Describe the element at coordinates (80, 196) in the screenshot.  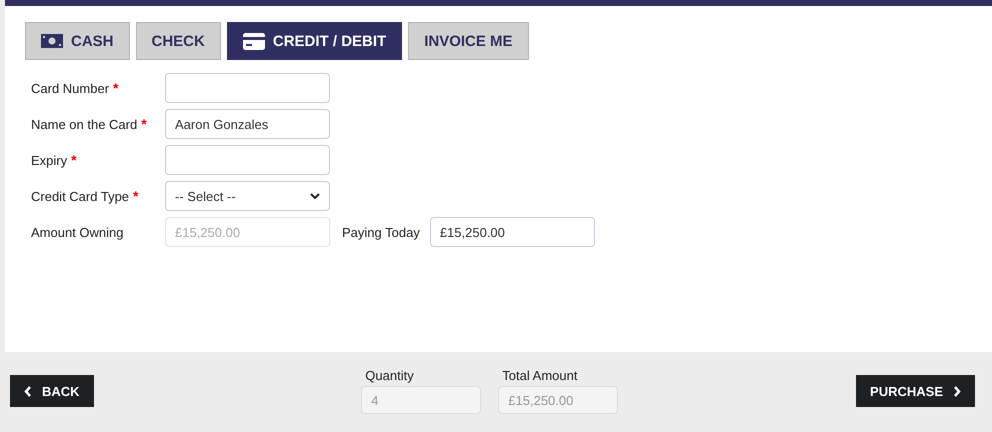
I see `field-label: Credit Card Type` at that location.